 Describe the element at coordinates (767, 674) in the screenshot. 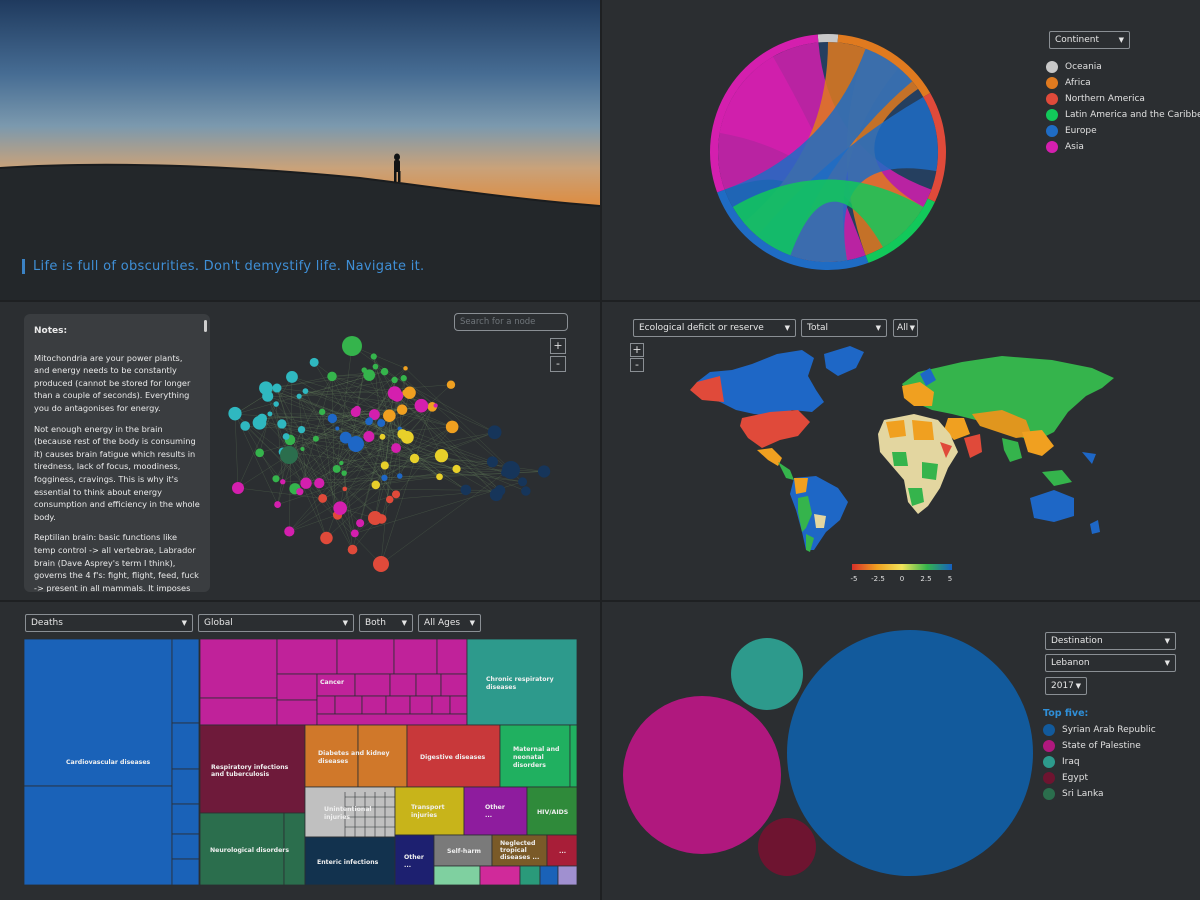

I see `bubble-iraq` at that location.